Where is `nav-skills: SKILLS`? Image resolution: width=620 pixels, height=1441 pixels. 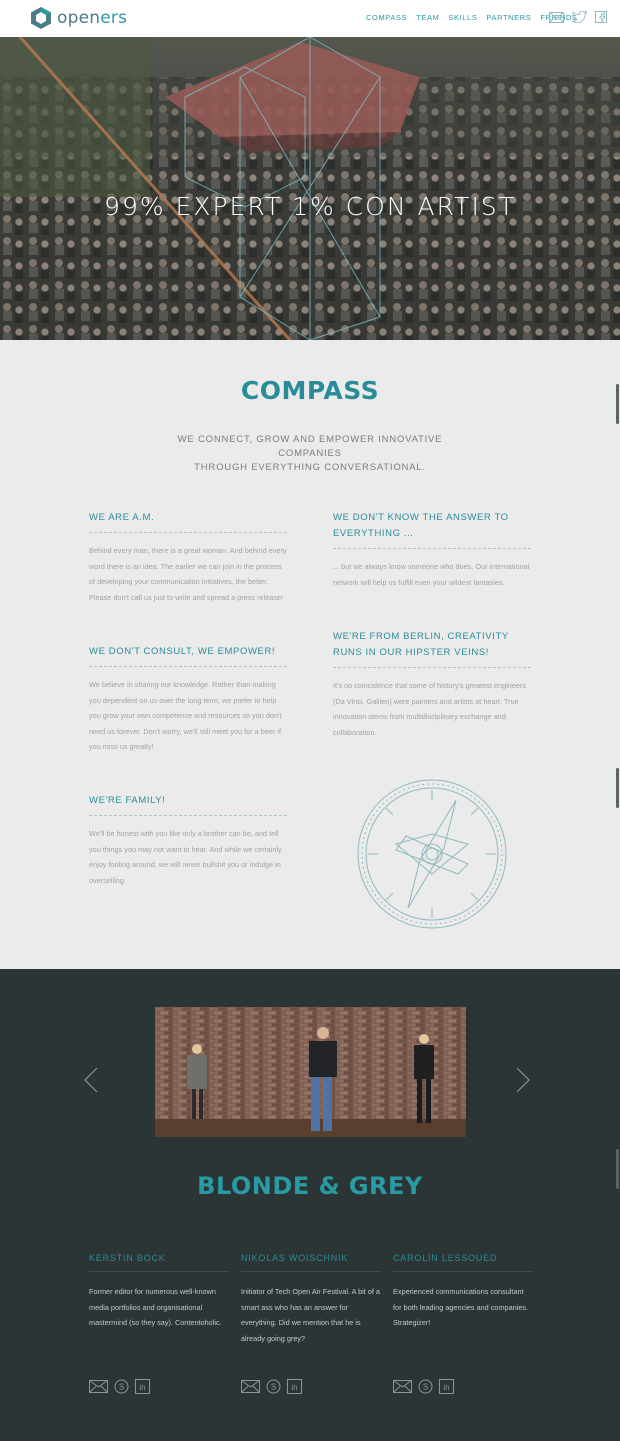
nav-skills: SKILLS is located at coordinates (462, 17).